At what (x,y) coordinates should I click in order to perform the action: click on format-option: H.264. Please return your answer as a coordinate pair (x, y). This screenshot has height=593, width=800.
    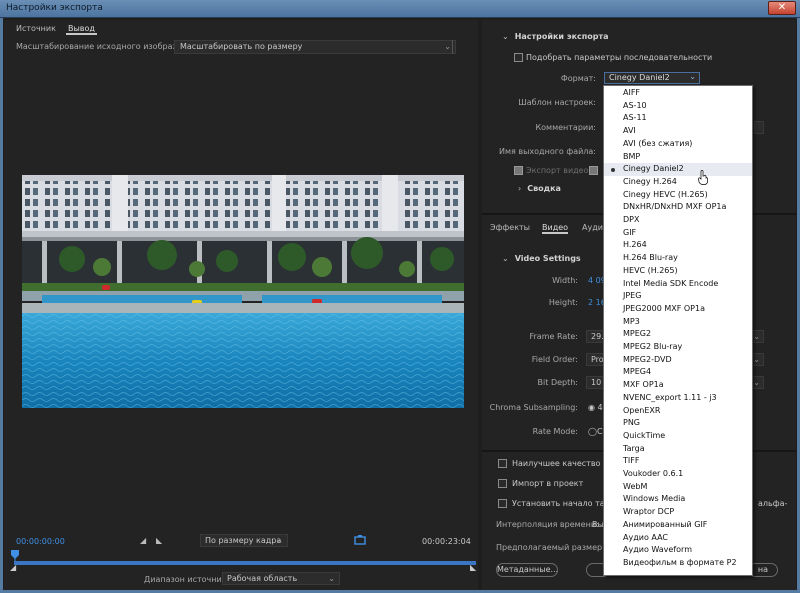
    Looking at the image, I should click on (678, 245).